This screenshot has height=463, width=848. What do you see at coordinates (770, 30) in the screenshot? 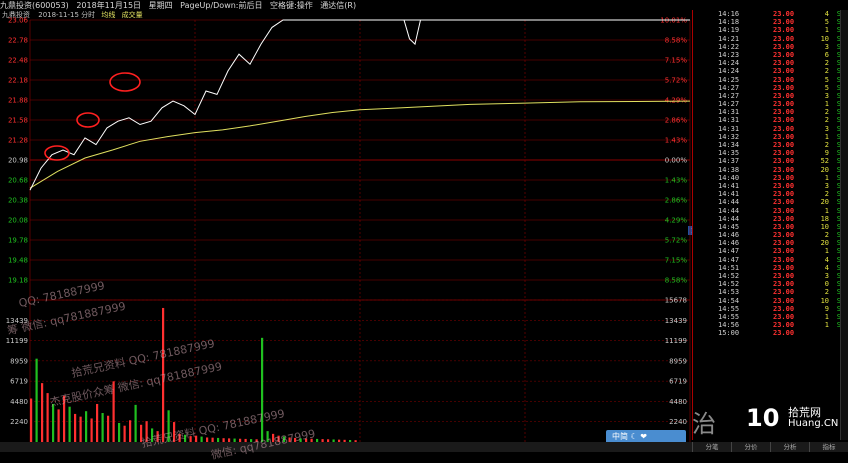
I see `trade-row: 14:19 23.00 1 S` at bounding box center [770, 30].